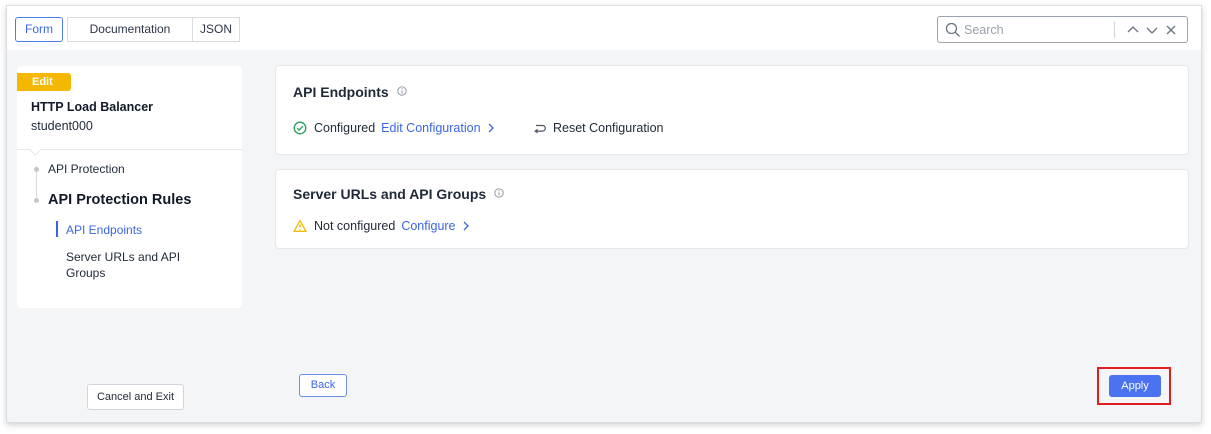 Image resolution: width=1211 pixels, height=434 pixels. Describe the element at coordinates (129, 149) in the screenshot. I see `sidebar-divider` at that location.